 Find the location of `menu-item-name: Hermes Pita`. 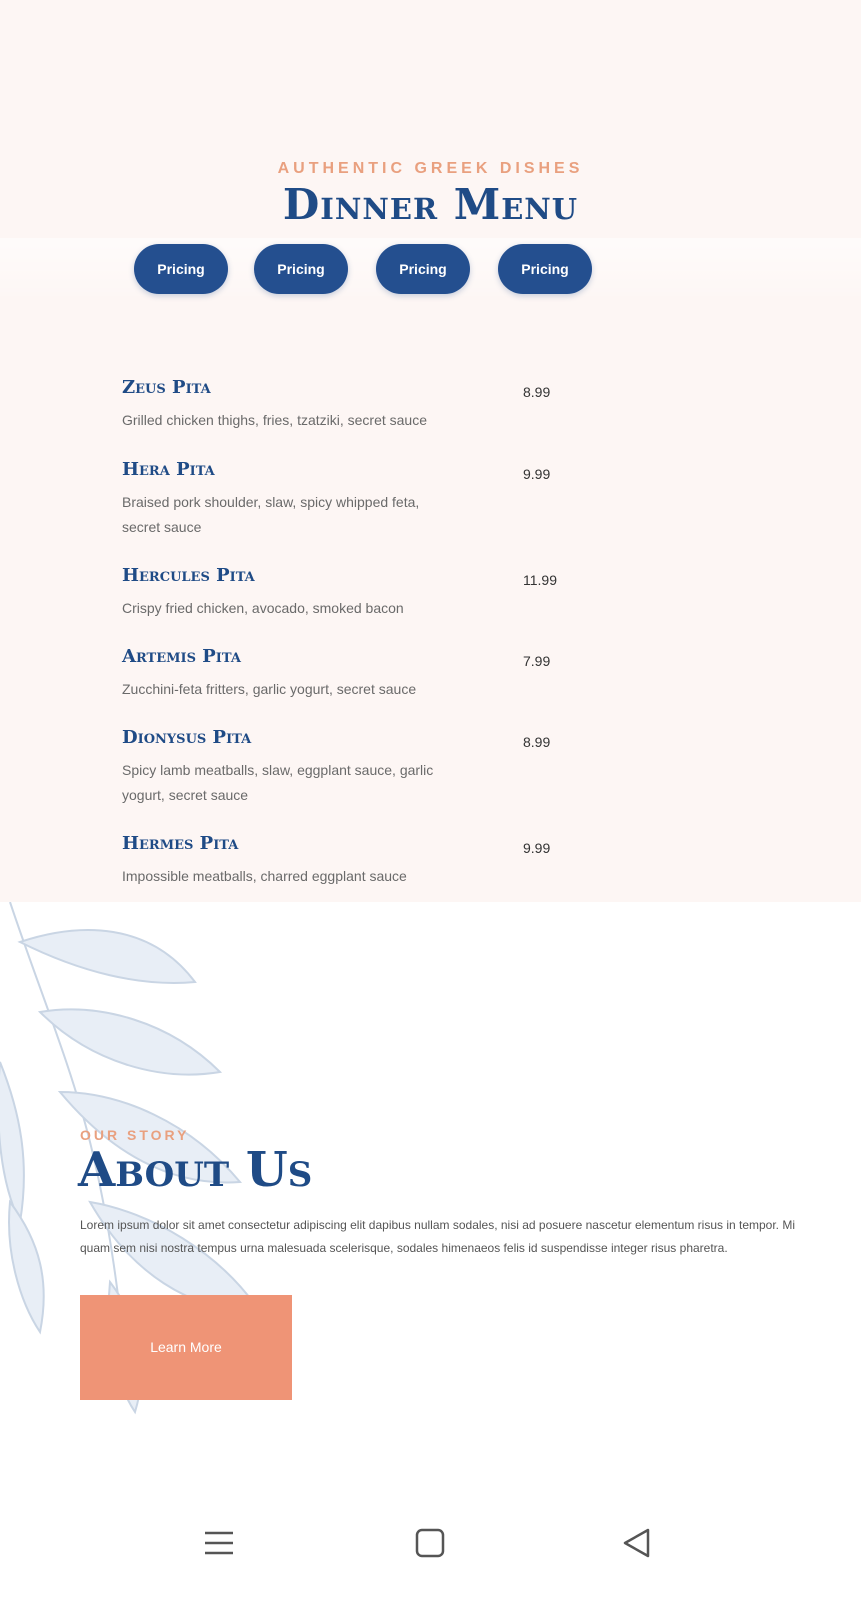

menu-item-name: Hermes Pita is located at coordinates (180, 843).